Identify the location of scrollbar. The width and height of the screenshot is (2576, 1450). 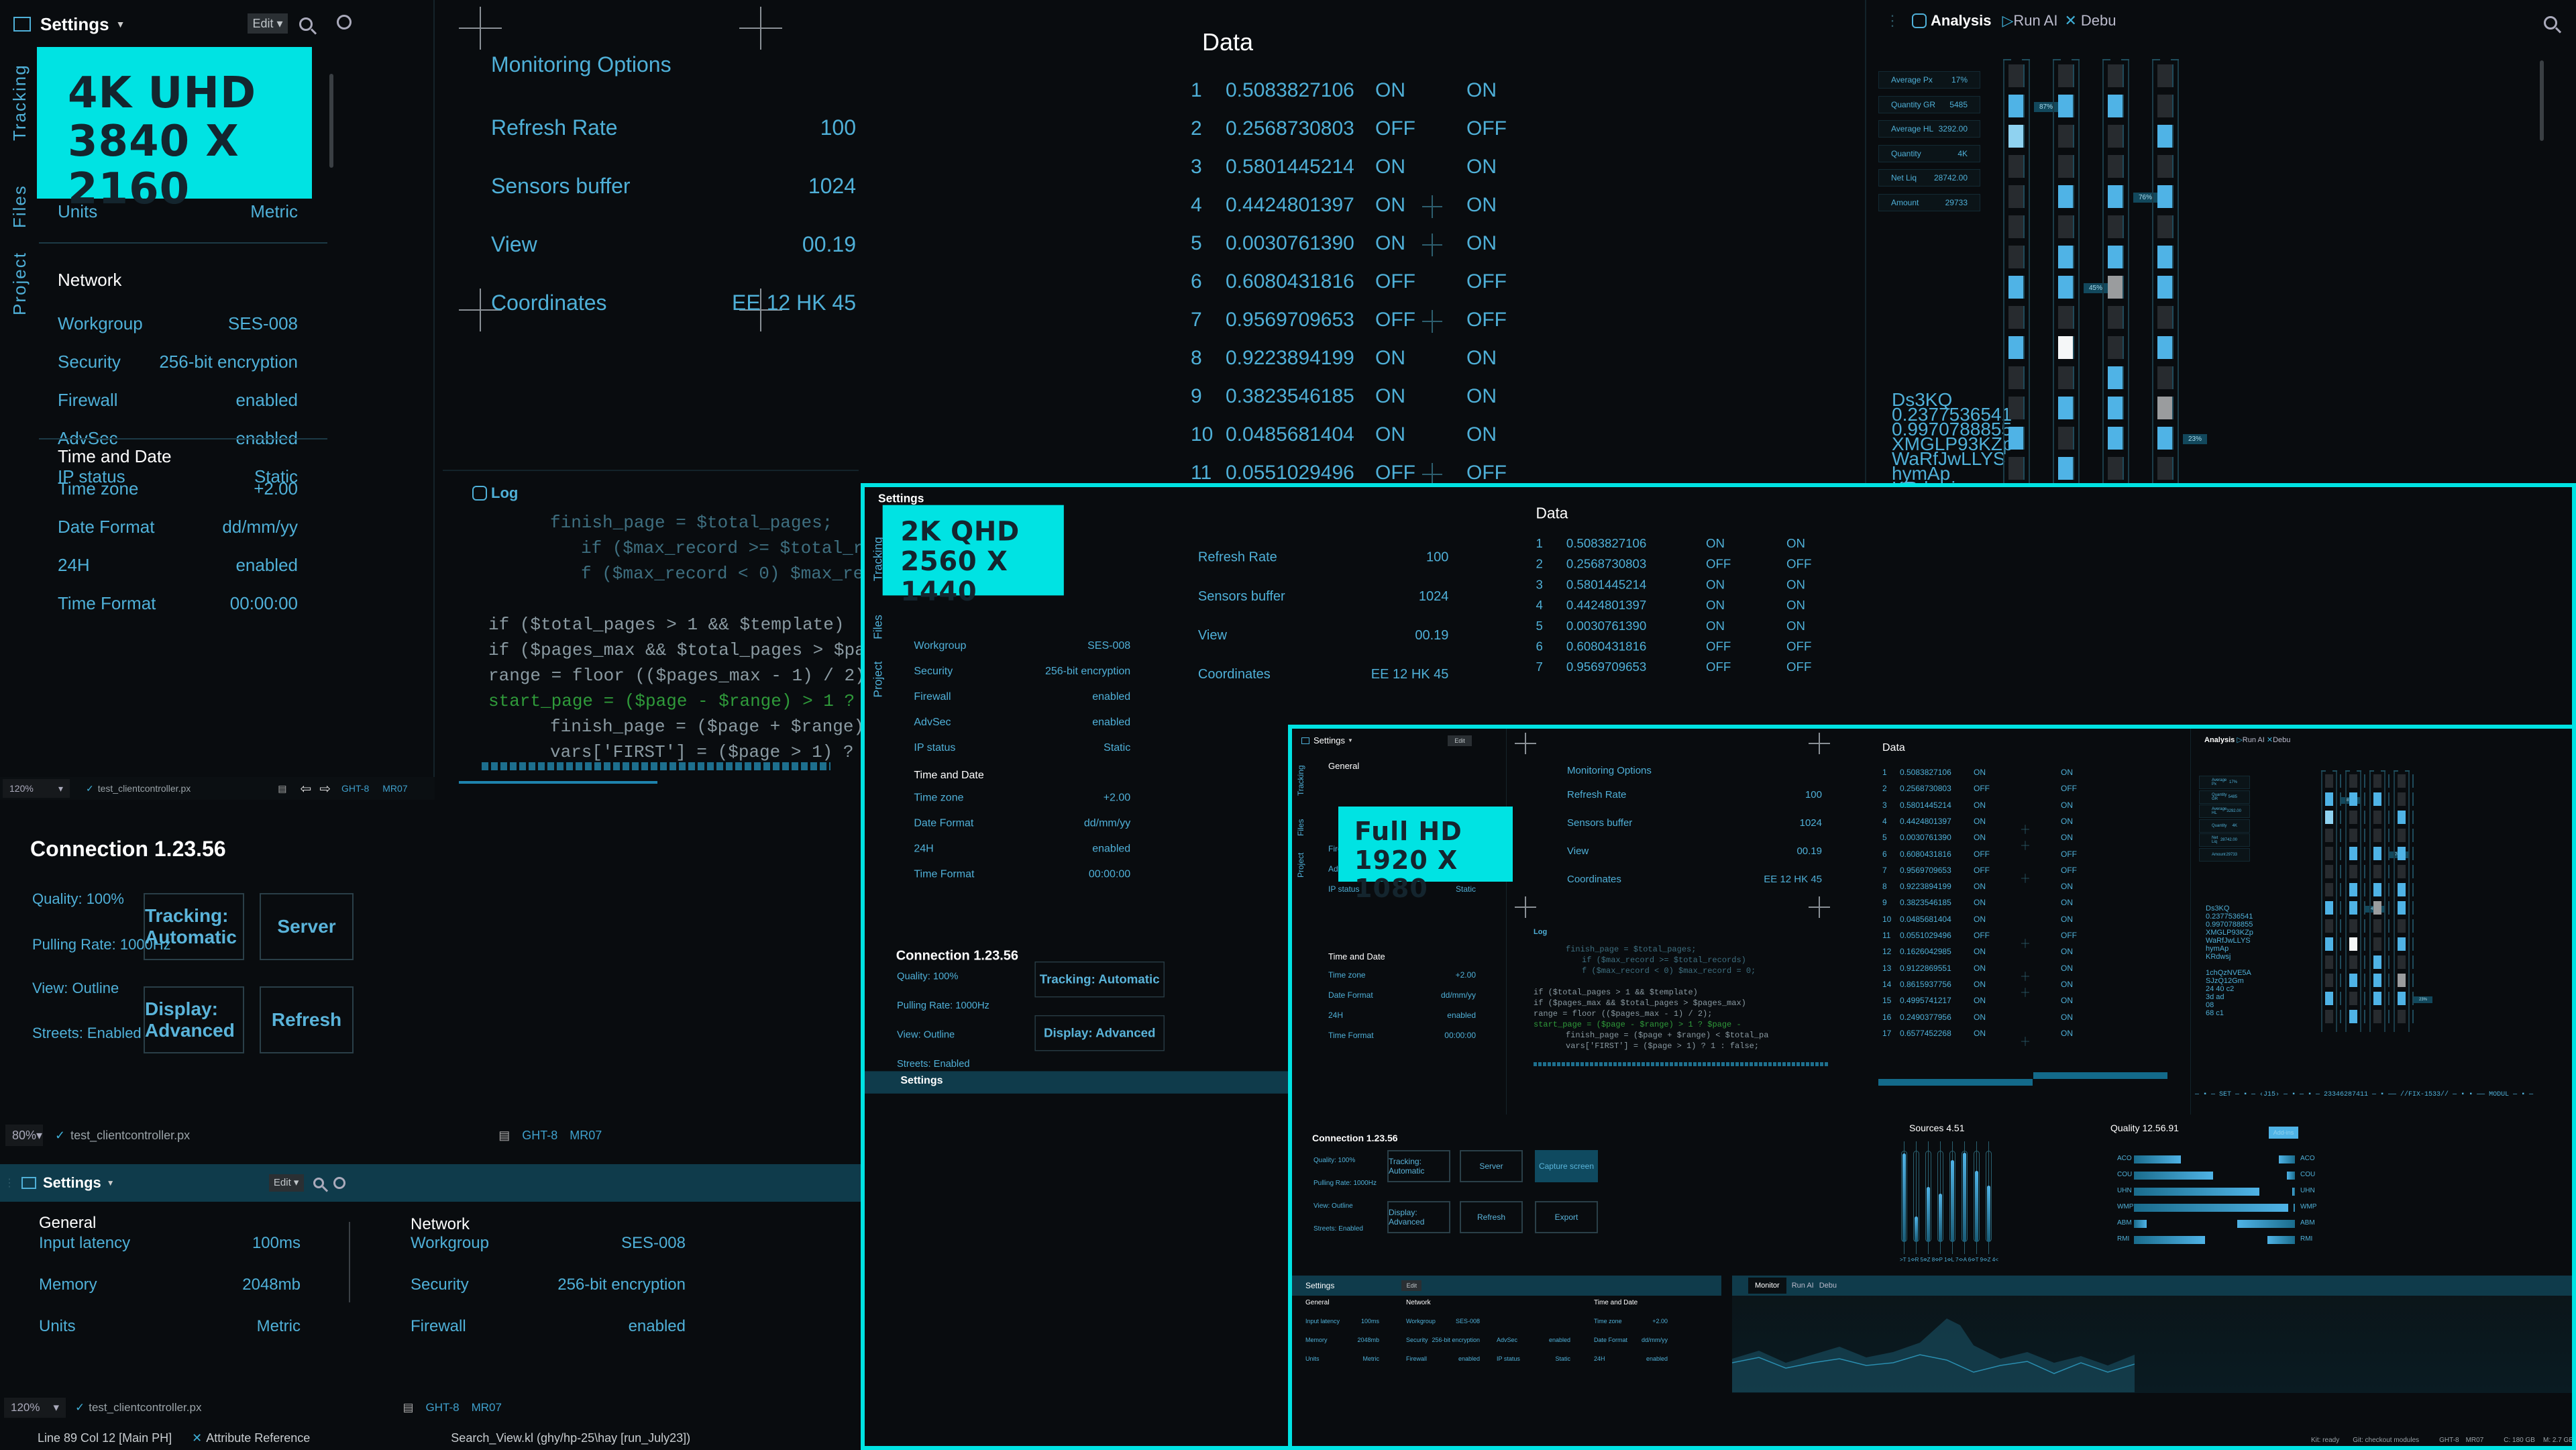
(331, 121).